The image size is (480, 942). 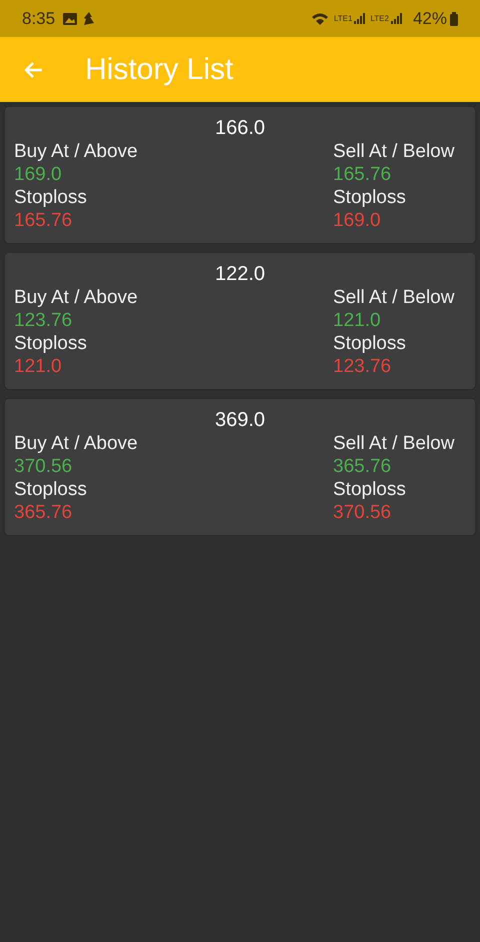 What do you see at coordinates (38, 174) in the screenshot?
I see `buy-price: 169.0` at bounding box center [38, 174].